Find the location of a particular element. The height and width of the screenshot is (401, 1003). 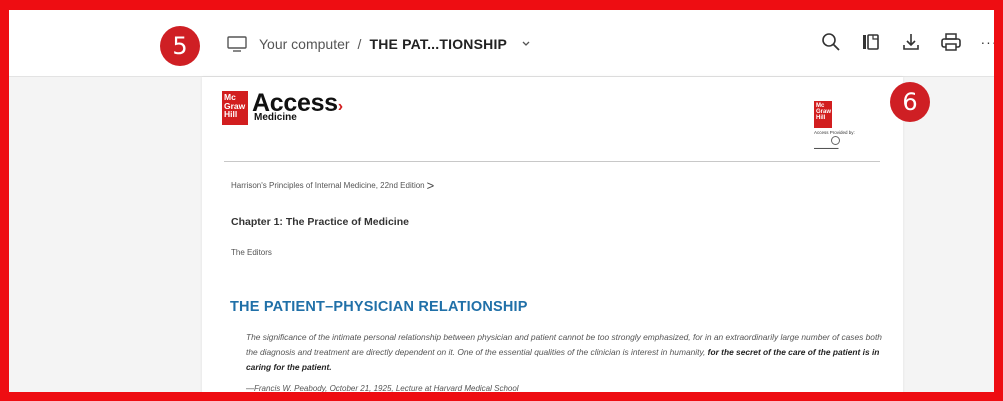

header-divider is located at coordinates (552, 161).